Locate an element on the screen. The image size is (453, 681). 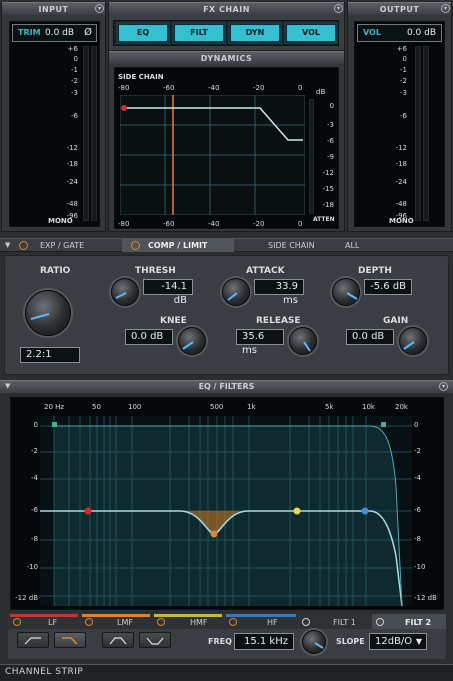
ratio-label: RATIO is located at coordinates (55, 271).